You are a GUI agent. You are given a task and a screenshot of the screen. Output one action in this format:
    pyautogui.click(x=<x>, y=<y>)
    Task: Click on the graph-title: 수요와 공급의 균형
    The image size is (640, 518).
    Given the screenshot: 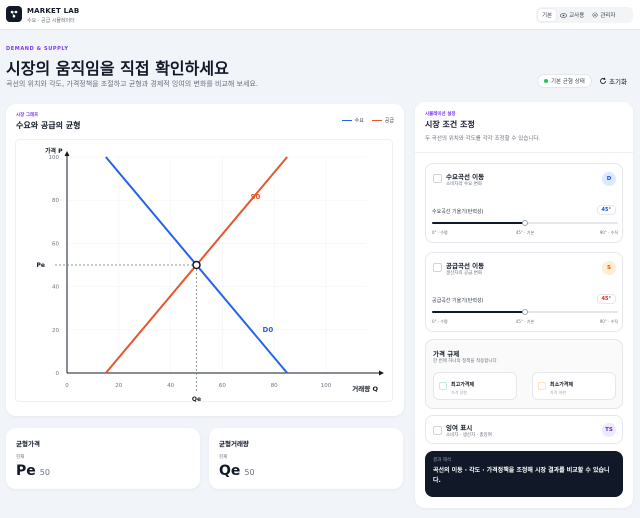 What is the action you would take?
    pyautogui.click(x=48, y=125)
    